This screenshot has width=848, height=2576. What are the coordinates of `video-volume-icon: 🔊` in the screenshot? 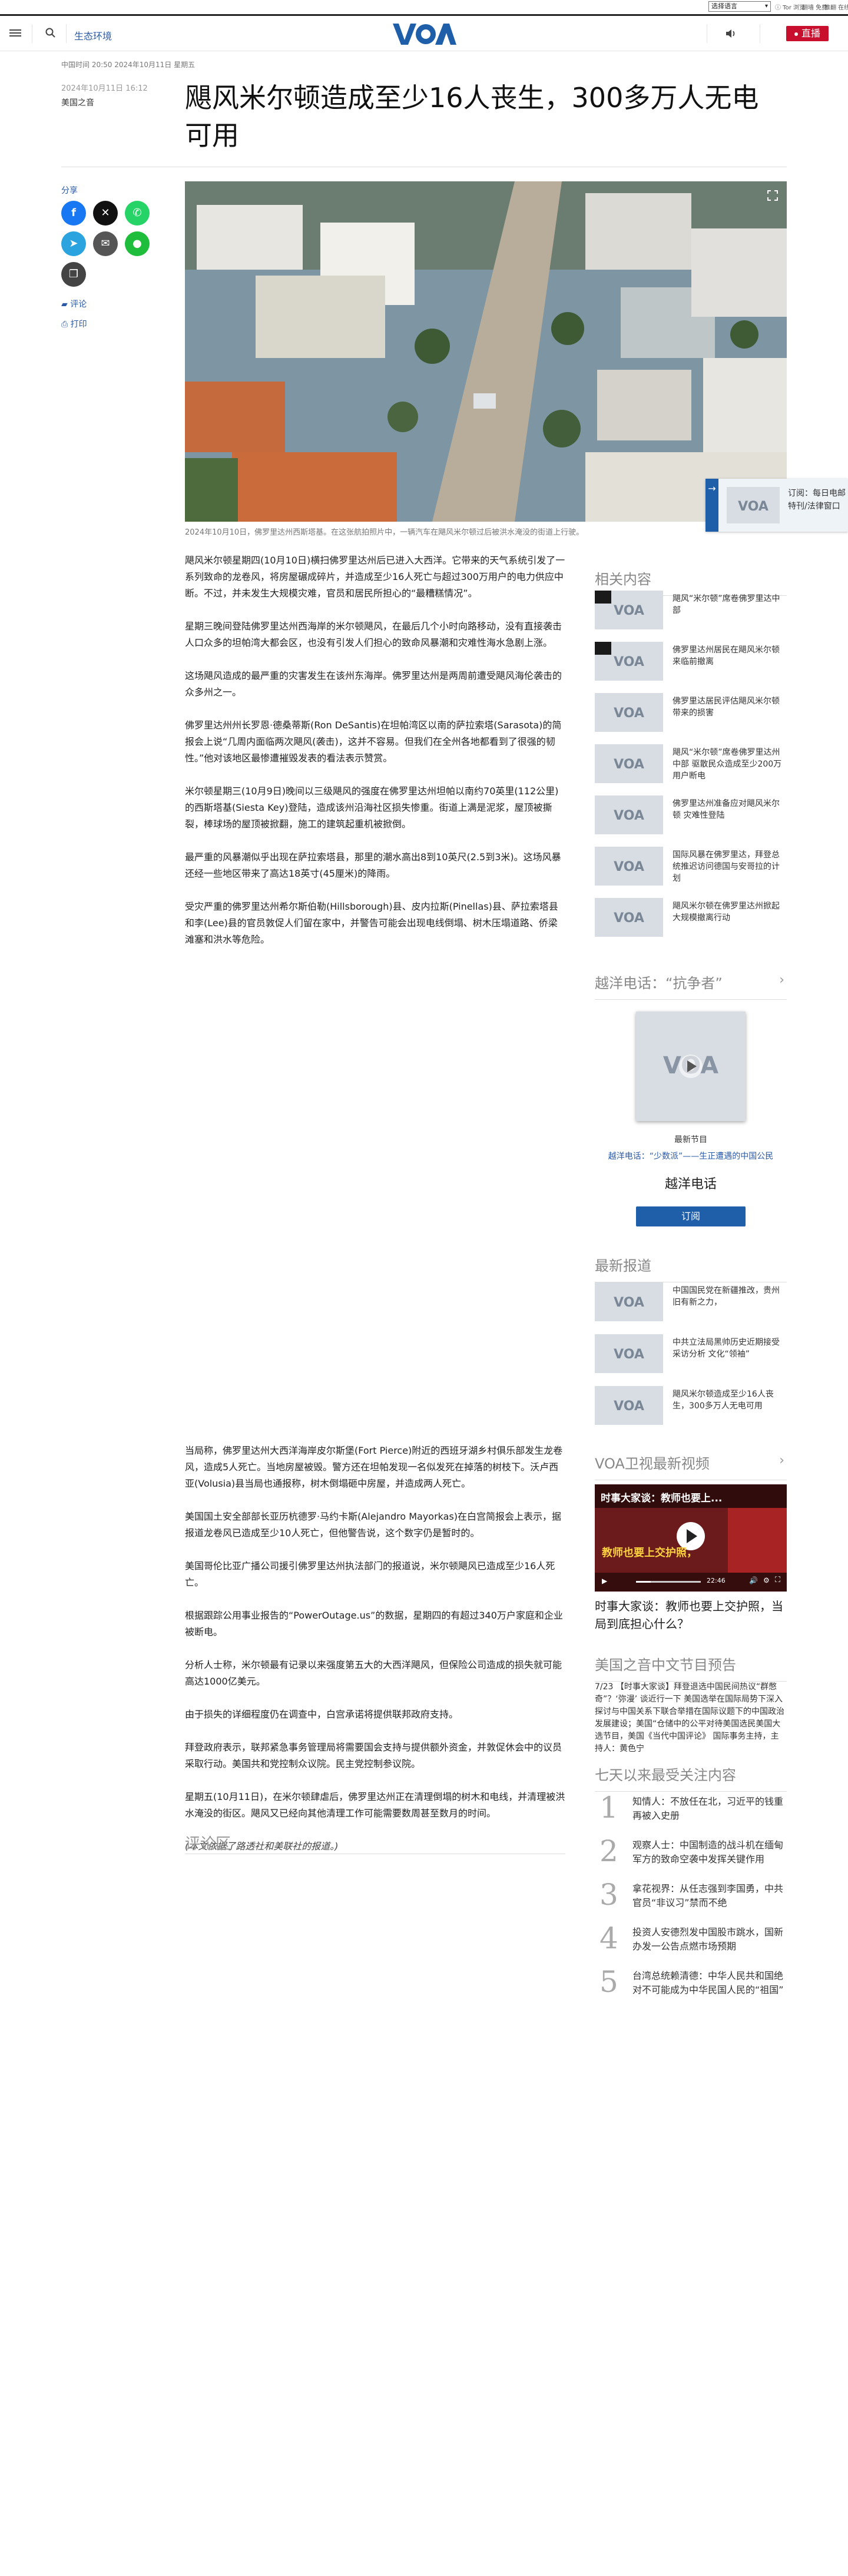 It's located at (753, 1580).